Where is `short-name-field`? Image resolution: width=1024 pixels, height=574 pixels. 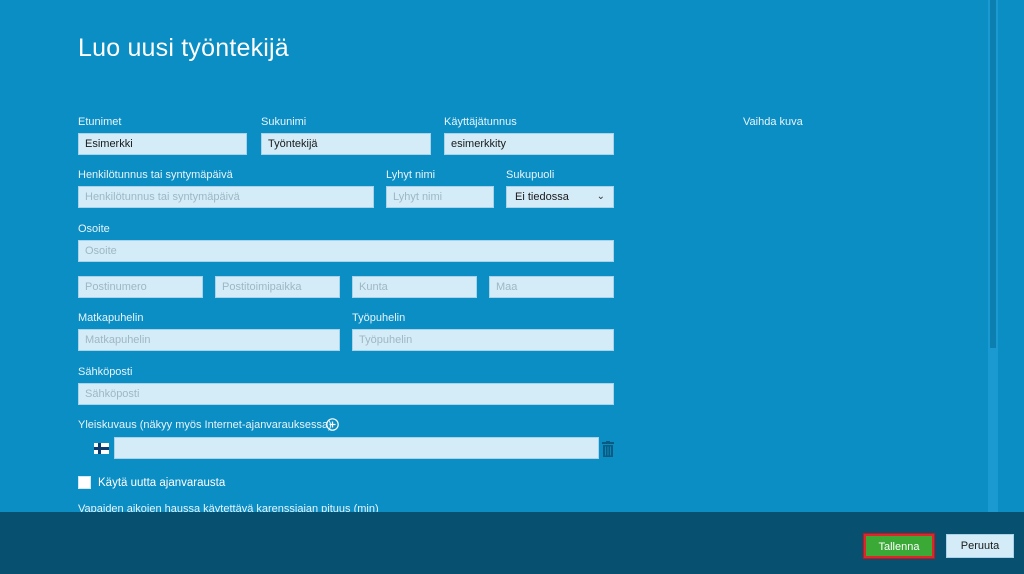 short-name-field is located at coordinates (440, 197).